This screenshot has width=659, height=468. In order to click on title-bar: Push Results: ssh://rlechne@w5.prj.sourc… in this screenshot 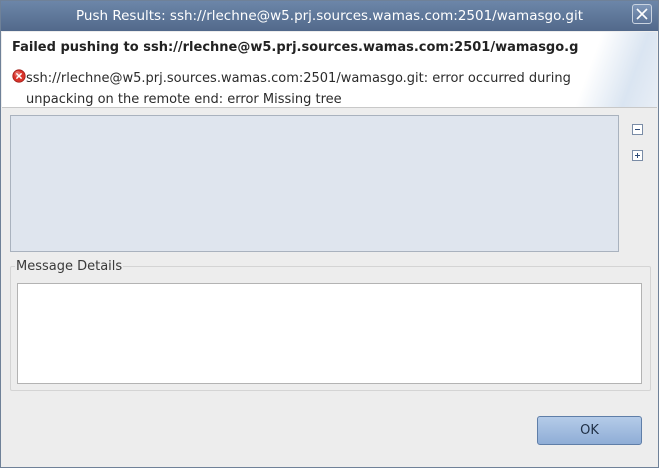, I will do `click(329, 16)`.